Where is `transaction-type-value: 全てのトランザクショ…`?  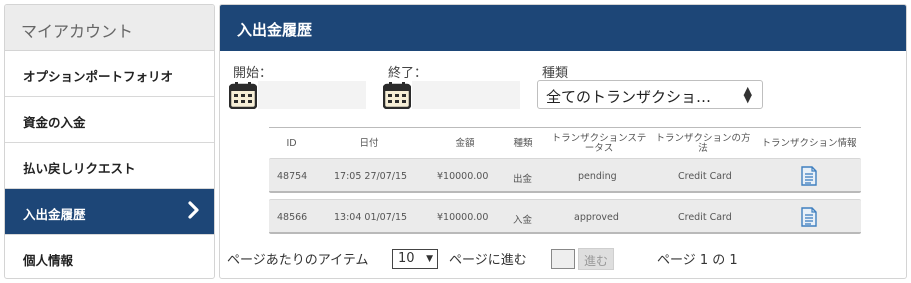
transaction-type-value: 全てのトランザクショ… is located at coordinates (629, 97).